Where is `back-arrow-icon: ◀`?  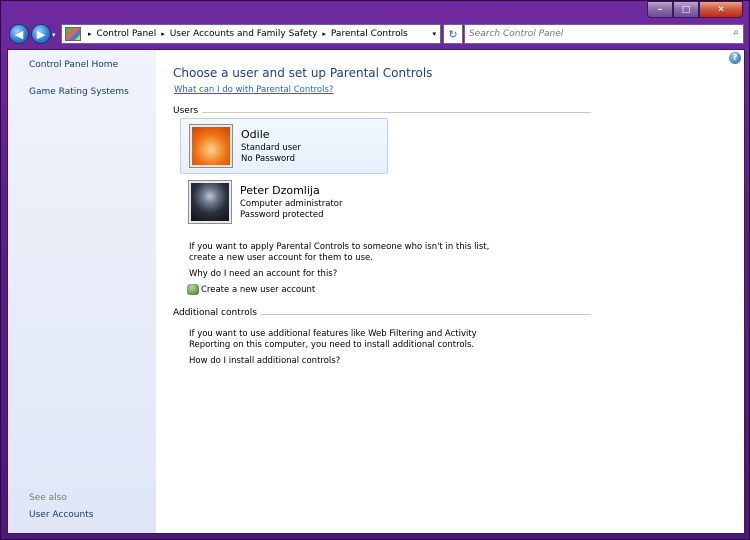
back-arrow-icon: ◀ is located at coordinates (19, 34).